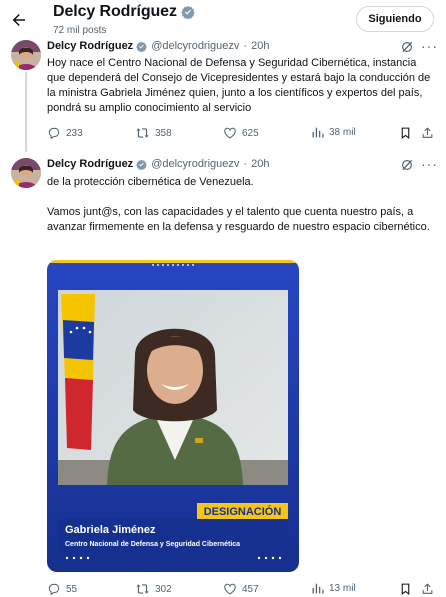 The width and height of the screenshot is (446, 597). What do you see at coordinates (163, 589) in the screenshot?
I see `repost-count: 302` at bounding box center [163, 589].